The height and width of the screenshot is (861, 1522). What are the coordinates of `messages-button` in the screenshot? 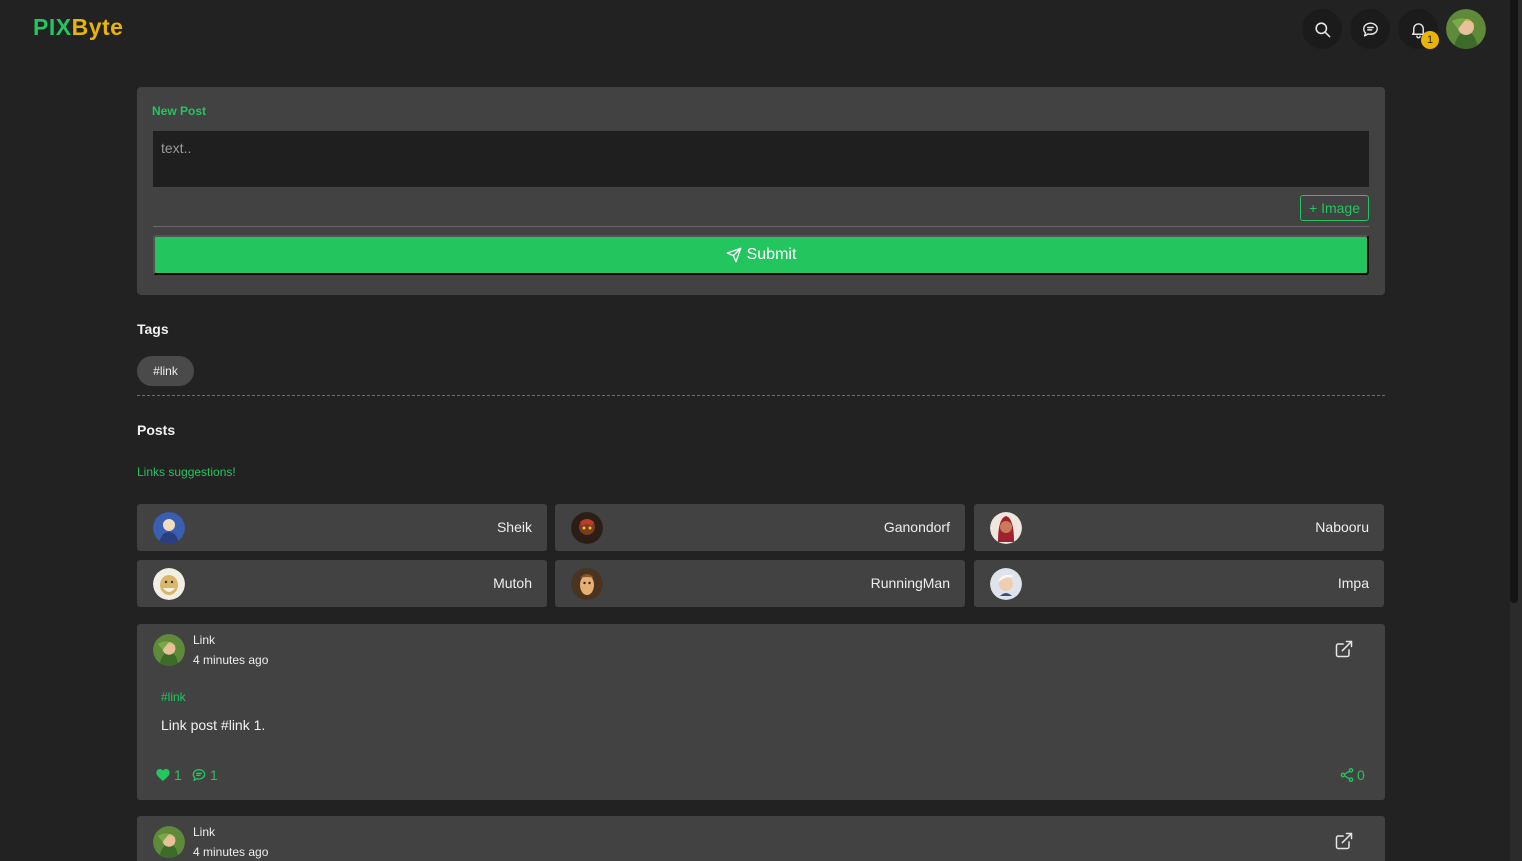 It's located at (1370, 29).